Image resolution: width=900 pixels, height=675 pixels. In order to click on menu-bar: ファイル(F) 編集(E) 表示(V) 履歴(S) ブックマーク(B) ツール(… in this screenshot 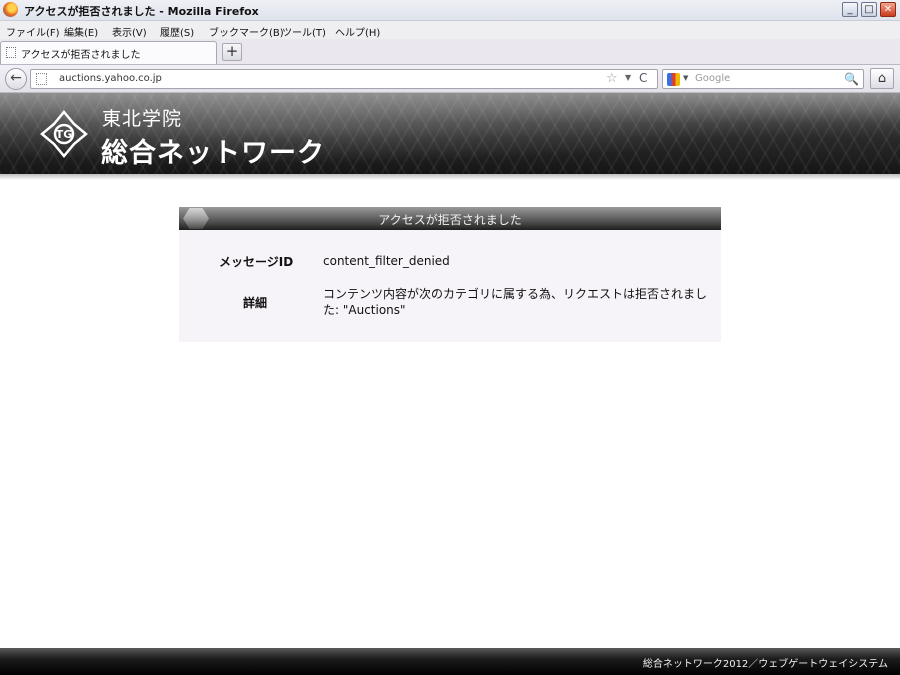, I will do `click(450, 30)`.